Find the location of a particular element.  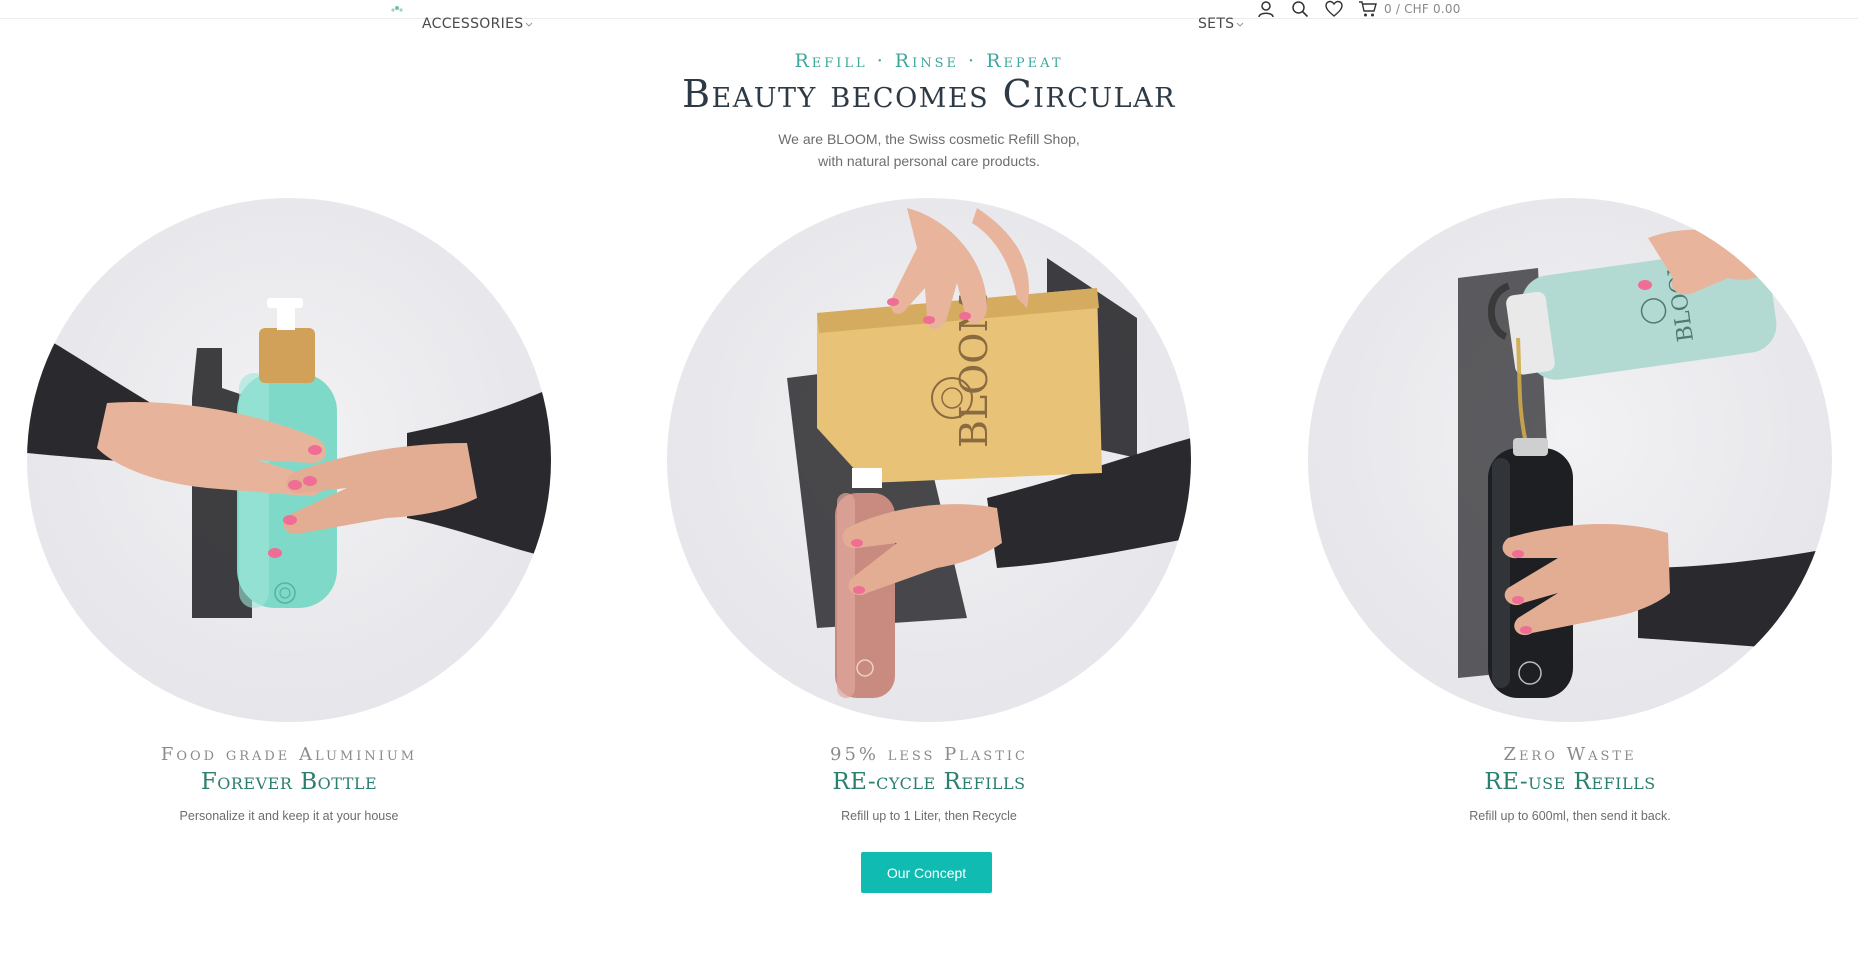

user-icon is located at coordinates (1266, 9).